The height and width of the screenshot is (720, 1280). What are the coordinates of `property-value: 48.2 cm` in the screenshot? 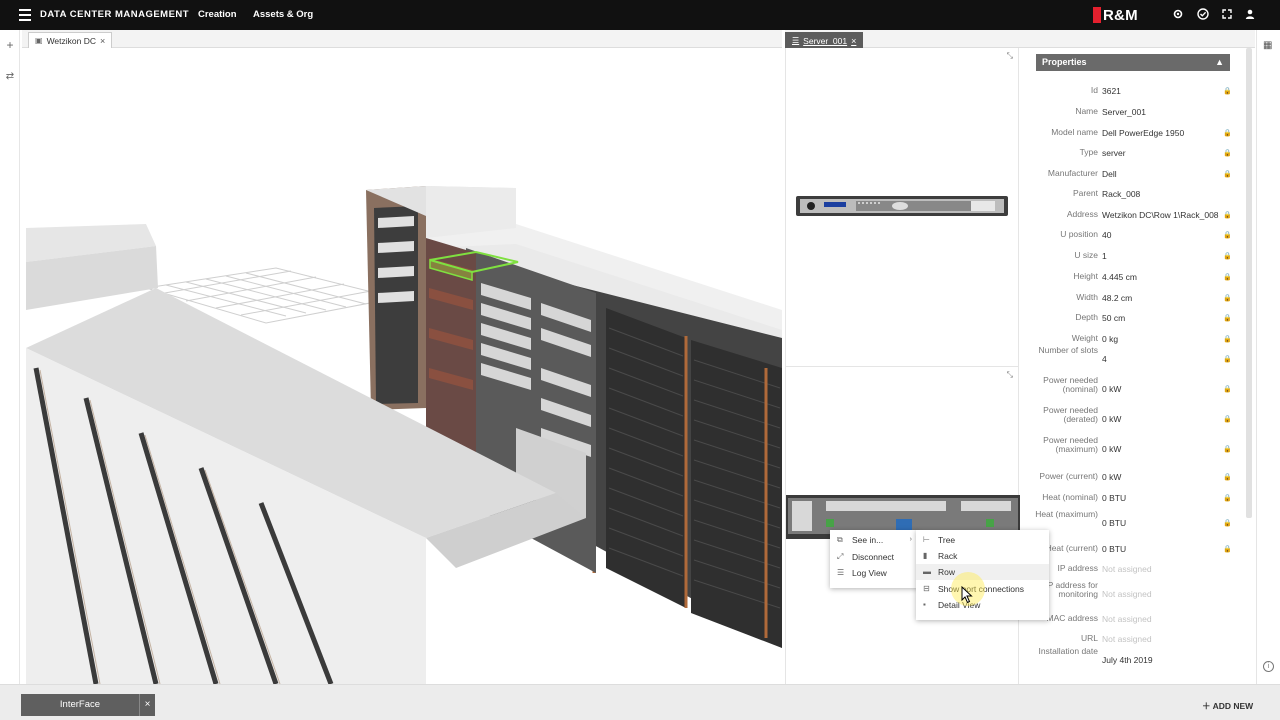 It's located at (1117, 298).